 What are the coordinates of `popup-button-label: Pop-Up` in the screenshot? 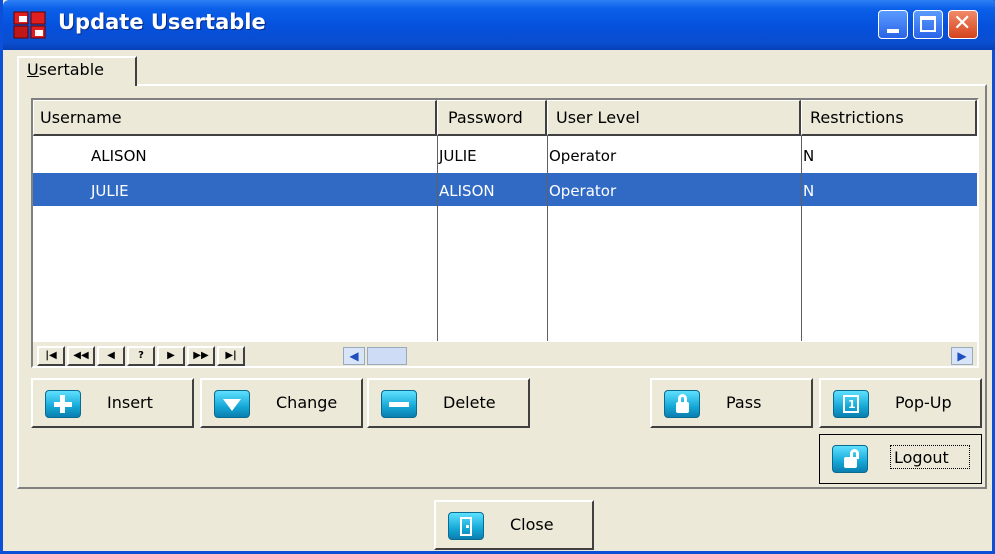 It's located at (923, 402).